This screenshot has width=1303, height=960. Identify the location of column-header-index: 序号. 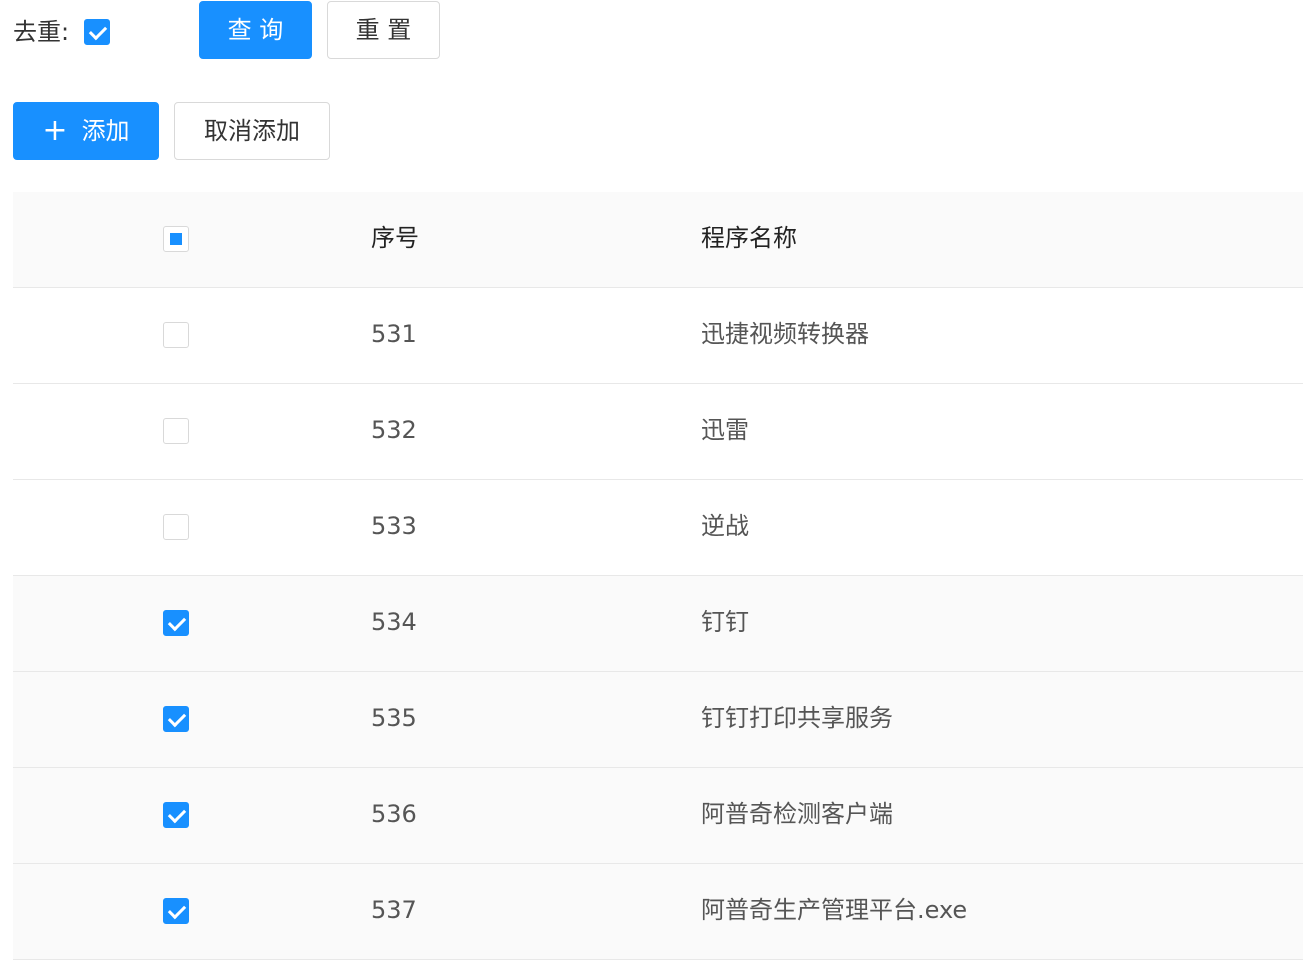
(395, 238).